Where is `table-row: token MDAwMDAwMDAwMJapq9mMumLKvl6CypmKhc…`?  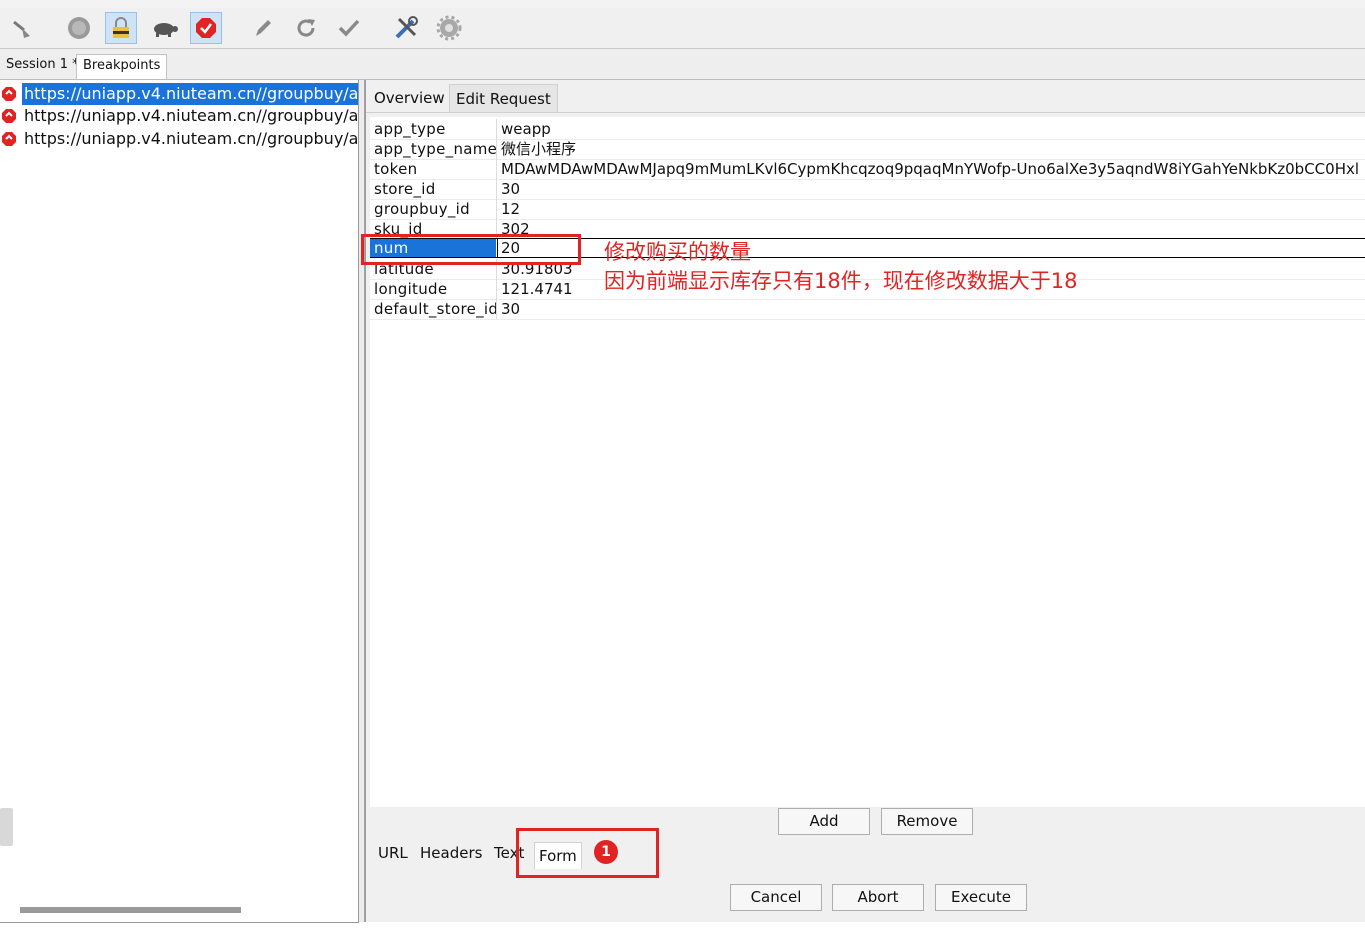
table-row: token MDAwMDAwMDAwMJapq9mMumLKvl6CypmKhc… is located at coordinates (867, 169).